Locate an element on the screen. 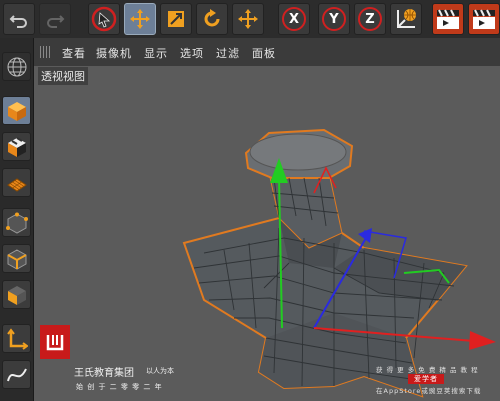 This screenshot has width=500, height=401. x-axis-icon: X is located at coordinates (294, 19).